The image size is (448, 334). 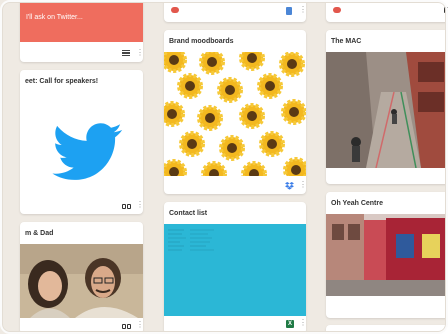 What do you see at coordinates (346, 41) in the screenshot?
I see `card-title: The MAC` at bounding box center [346, 41].